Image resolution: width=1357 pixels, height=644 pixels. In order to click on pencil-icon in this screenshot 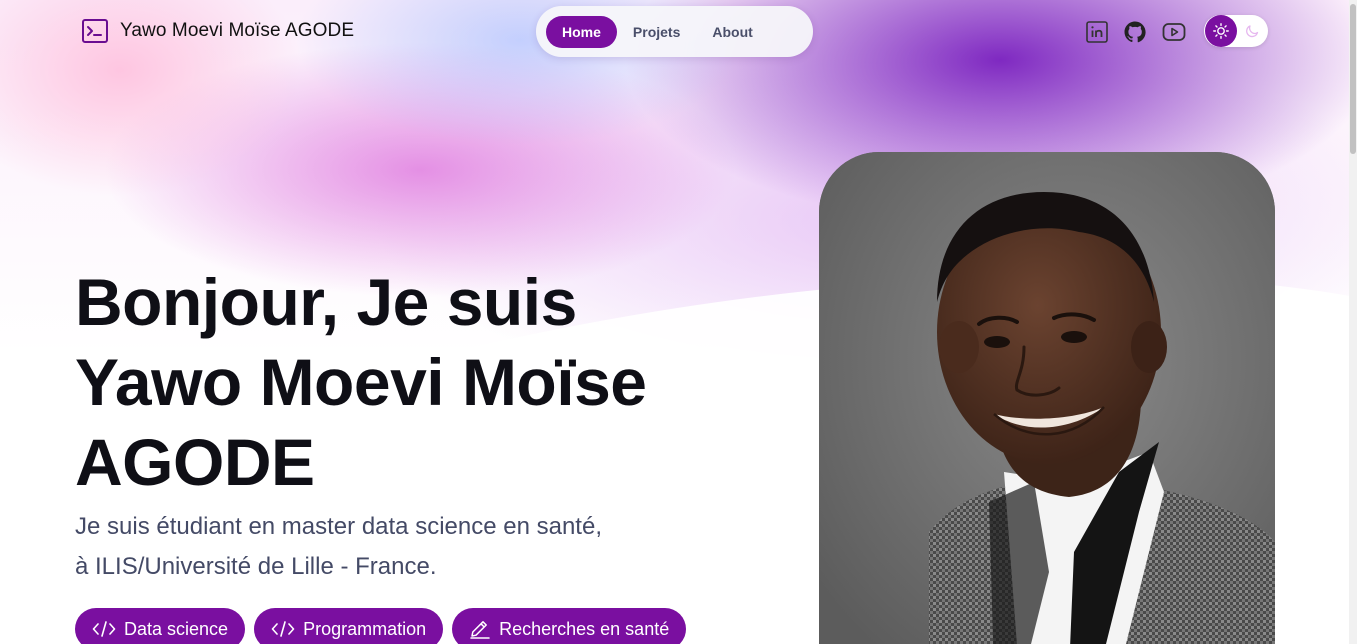, I will do `click(480, 630)`.